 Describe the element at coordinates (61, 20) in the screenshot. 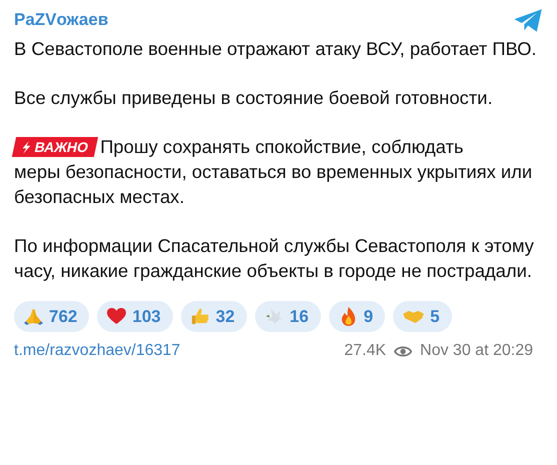

I see `channel-name: PaZVожаев` at that location.